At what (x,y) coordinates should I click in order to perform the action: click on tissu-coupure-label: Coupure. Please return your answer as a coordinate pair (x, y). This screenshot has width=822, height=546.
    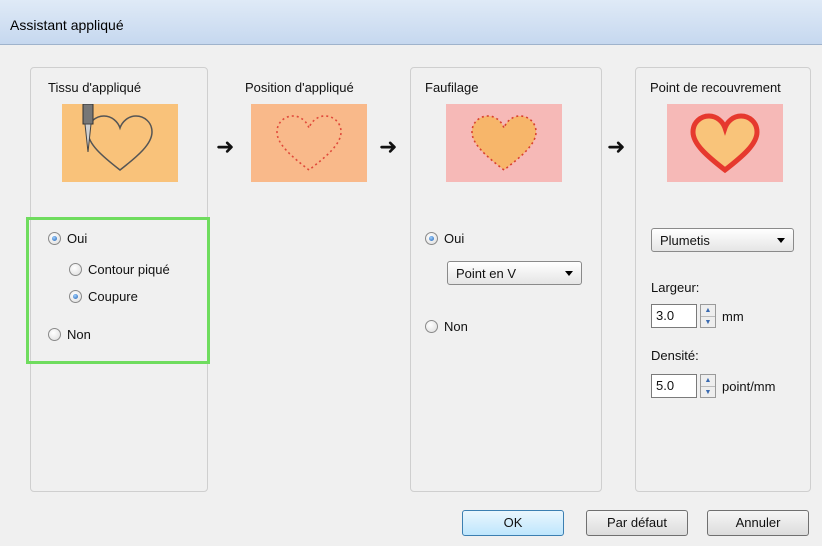
    Looking at the image, I should click on (113, 296).